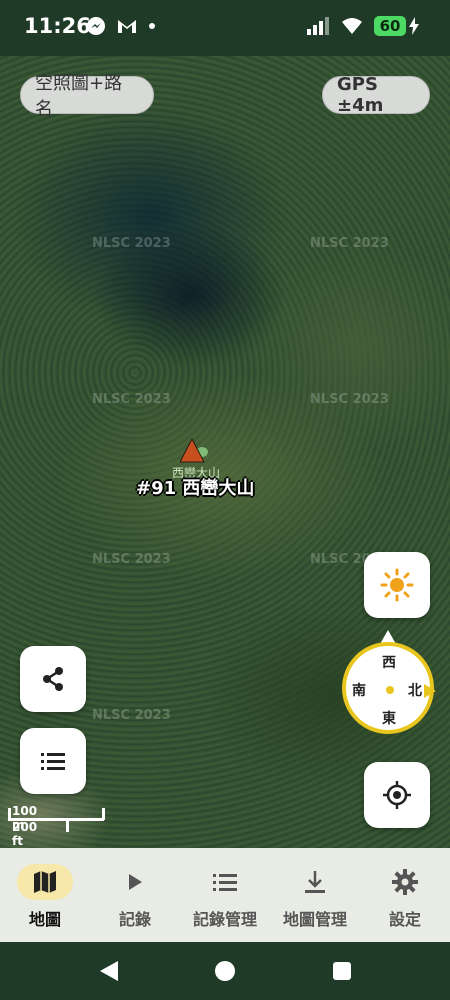 The height and width of the screenshot is (1000, 450). I want to click on bottom-navigation: 地圖 記錄 記錄管理 地圖管理 設定, so click(225, 895).